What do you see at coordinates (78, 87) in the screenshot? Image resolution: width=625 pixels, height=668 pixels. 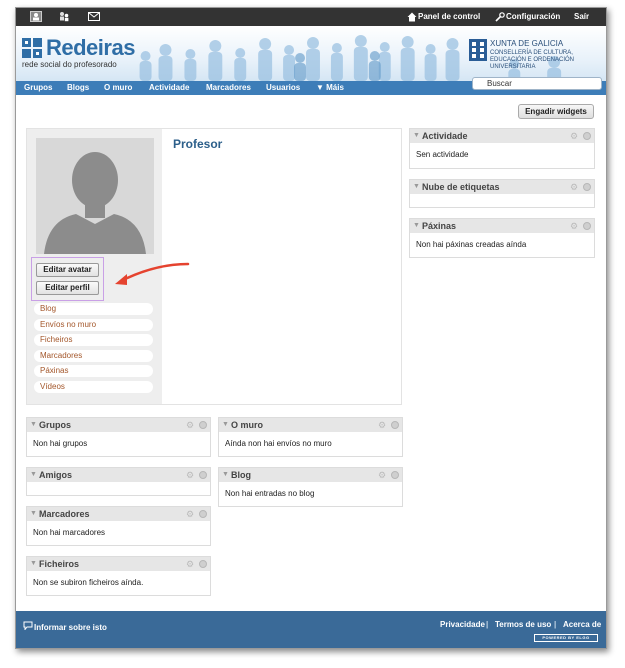 I see `nav-item-blogs: Blogs` at bounding box center [78, 87].